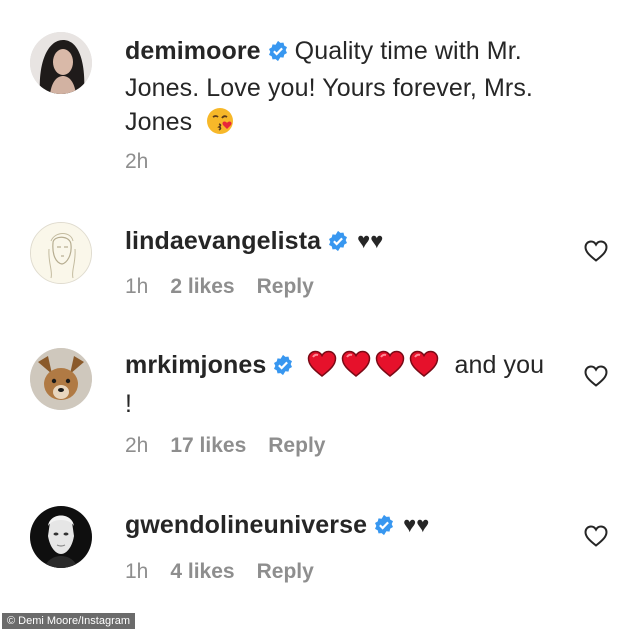 The image size is (634, 630). What do you see at coordinates (159, 122) in the screenshot?
I see `comment-text: Jones` at bounding box center [159, 122].